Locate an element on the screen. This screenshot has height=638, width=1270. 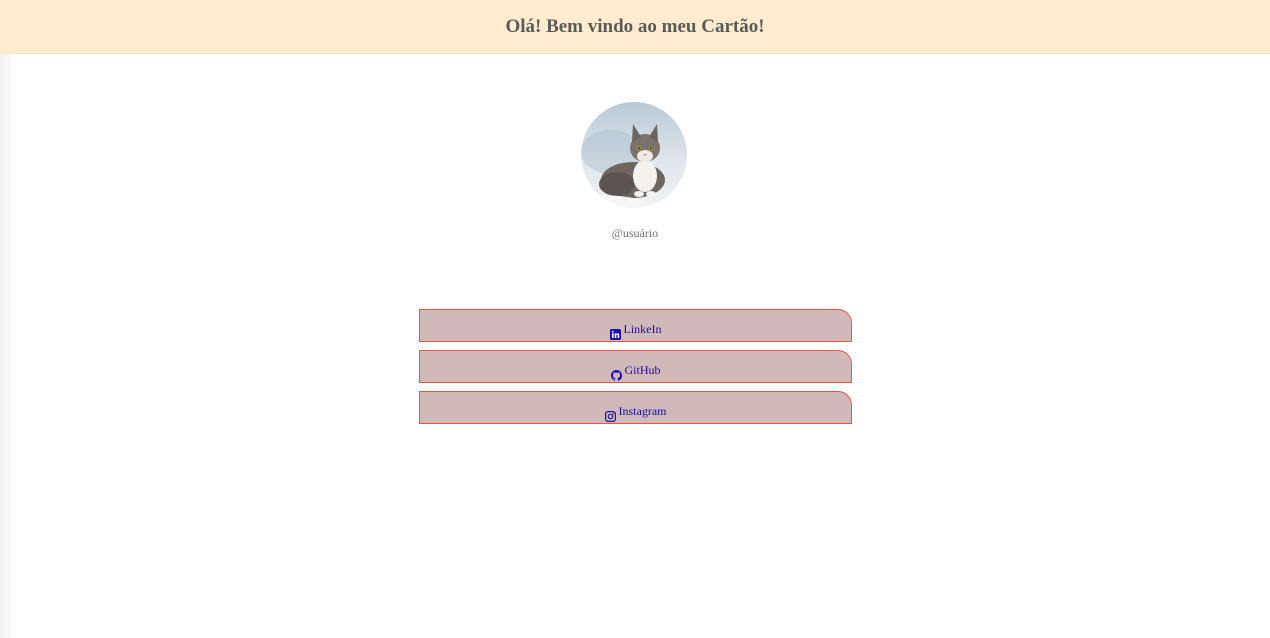
page-title: Olá! Bem vindo ao meu Cartão! is located at coordinates (635, 26).